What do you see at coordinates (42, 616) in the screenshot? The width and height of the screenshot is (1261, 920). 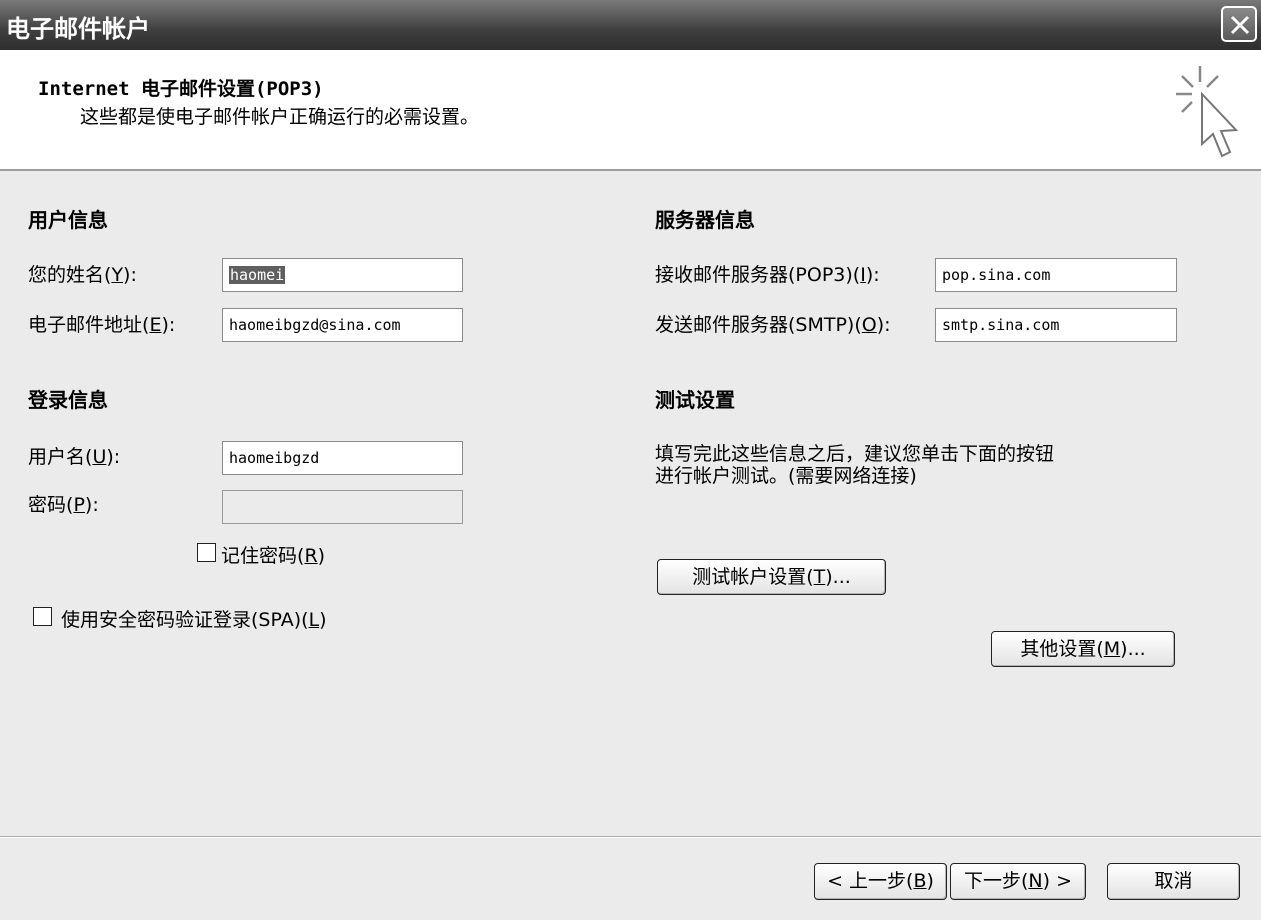 I see `spa-checkbox` at bounding box center [42, 616].